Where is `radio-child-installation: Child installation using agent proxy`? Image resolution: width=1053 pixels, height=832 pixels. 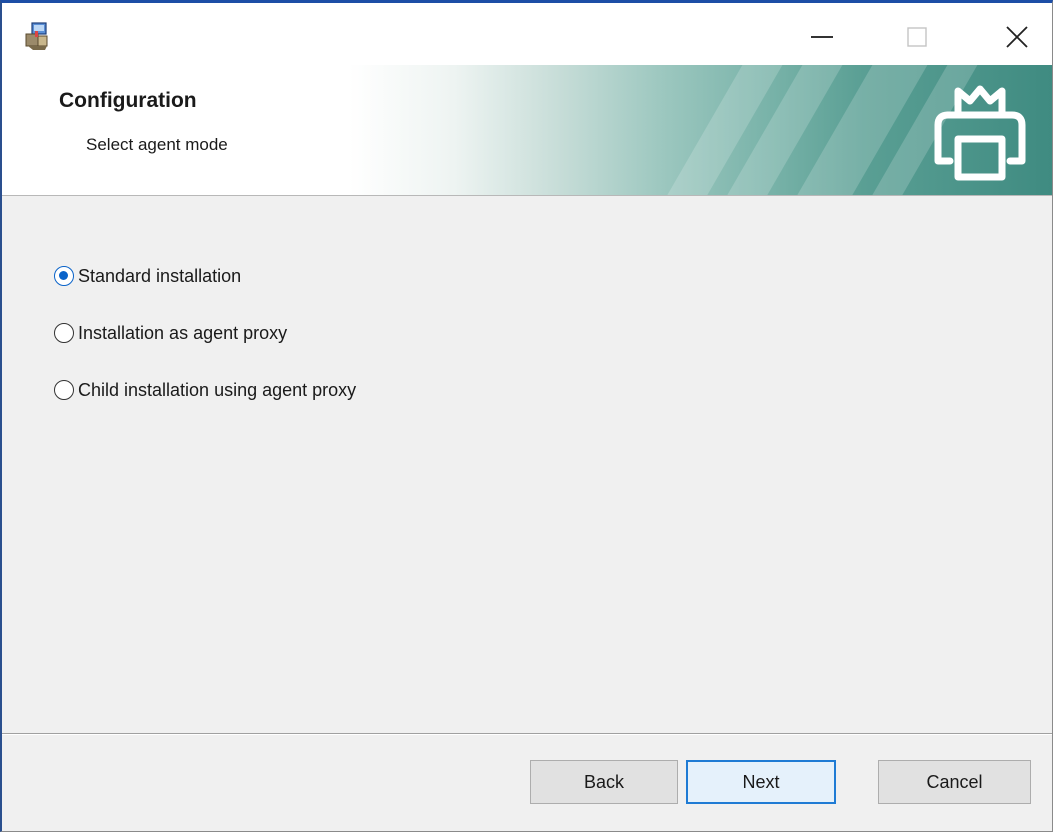 radio-child-installation: Child installation using agent proxy is located at coordinates (264, 390).